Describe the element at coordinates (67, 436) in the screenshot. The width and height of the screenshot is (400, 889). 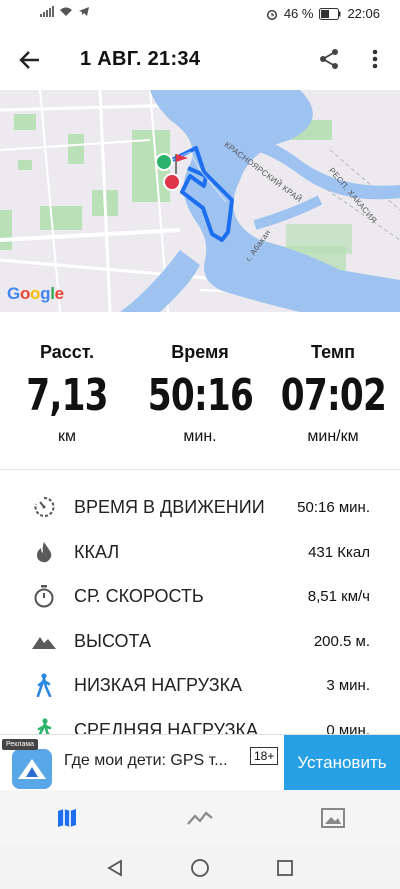
I see `metric-unit: км` at that location.